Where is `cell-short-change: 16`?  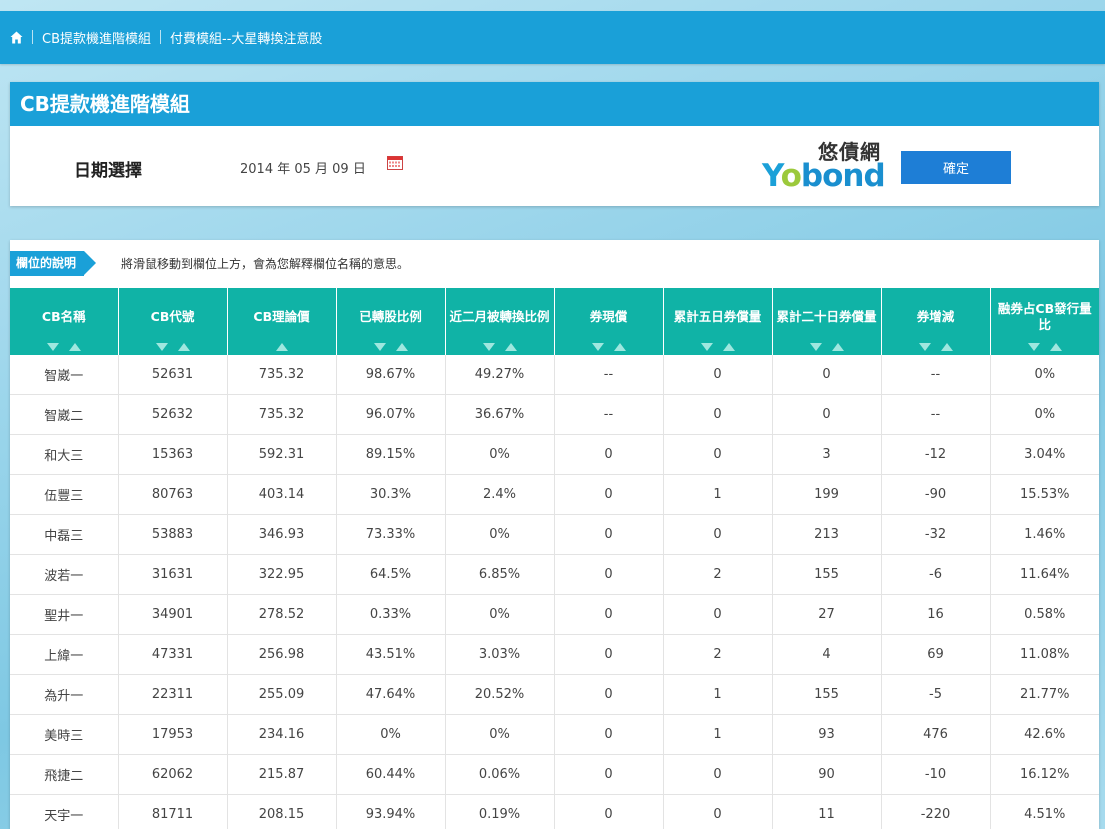
cell-short-change: 16 is located at coordinates (936, 614).